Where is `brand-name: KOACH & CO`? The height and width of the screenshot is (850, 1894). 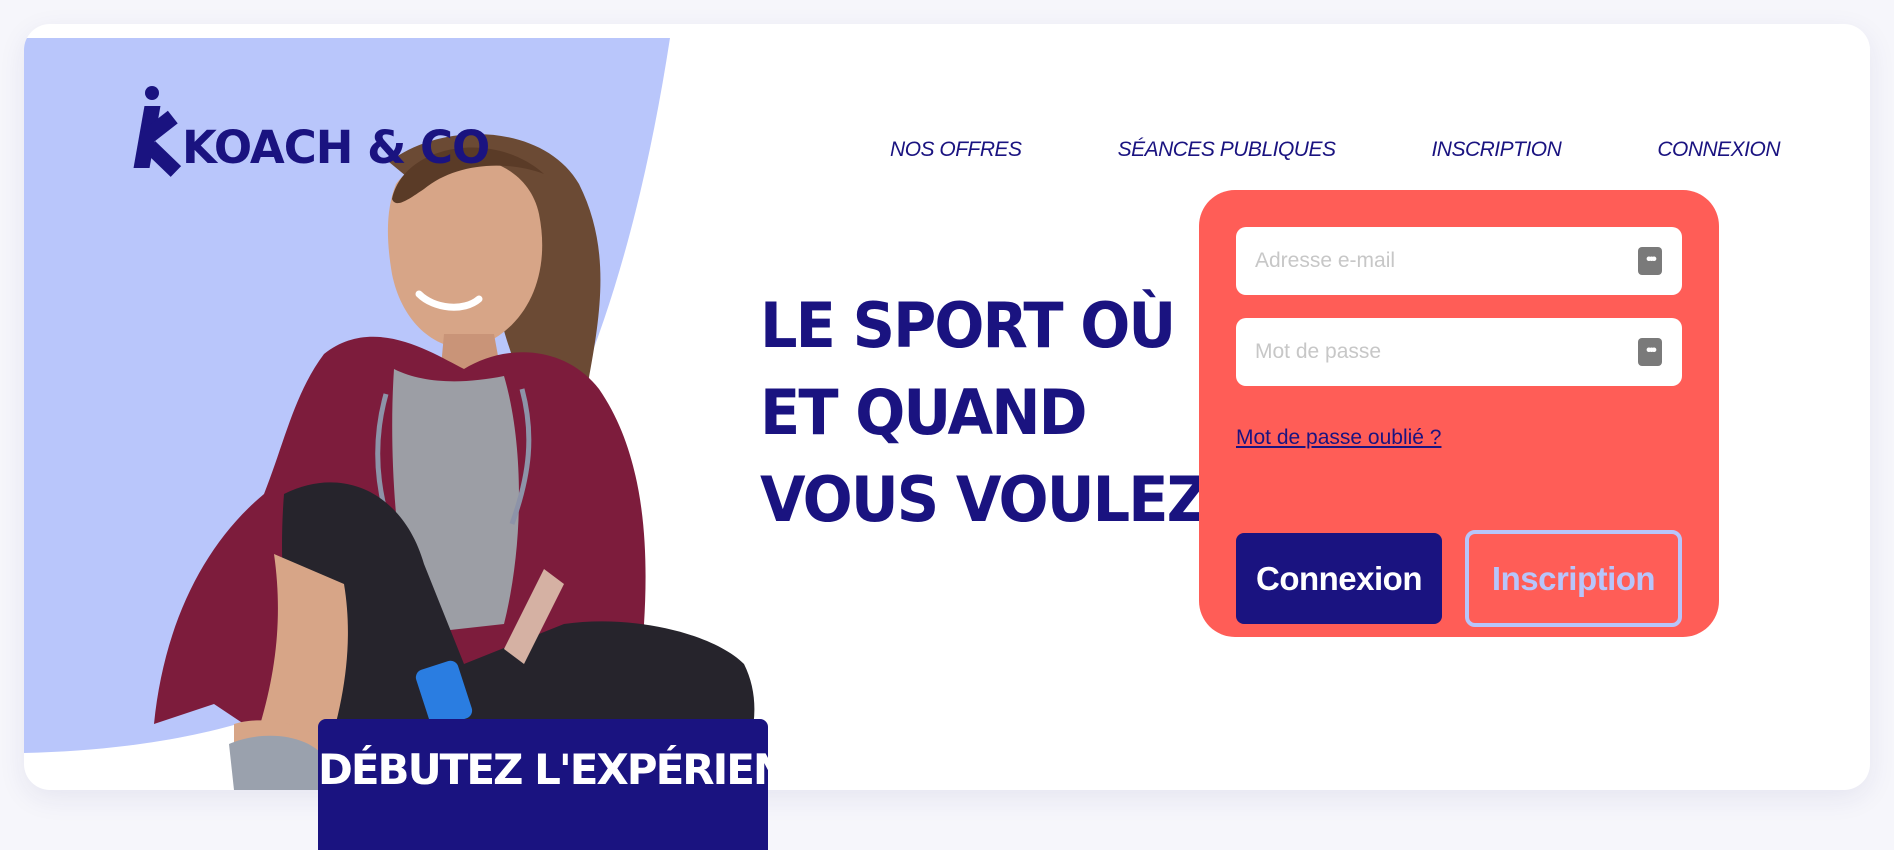
brand-name: KOACH & CO is located at coordinates (336, 147).